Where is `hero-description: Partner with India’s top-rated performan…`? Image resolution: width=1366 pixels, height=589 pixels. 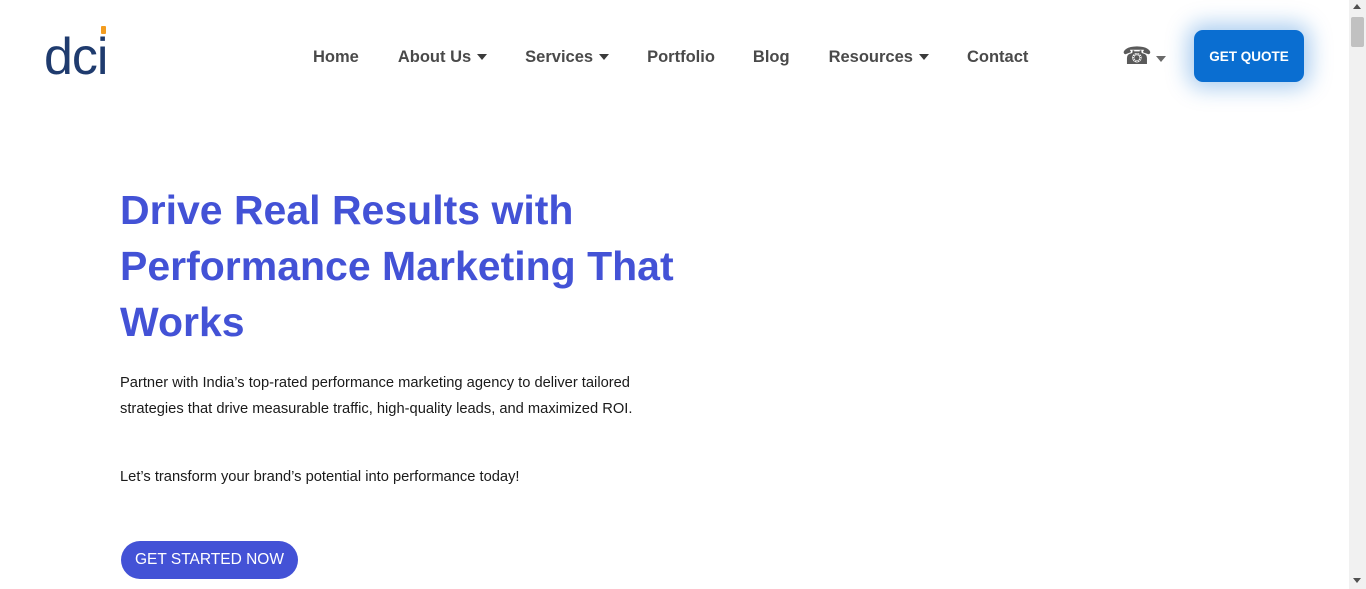 hero-description: Partner with India’s top-rated performan… is located at coordinates (376, 396).